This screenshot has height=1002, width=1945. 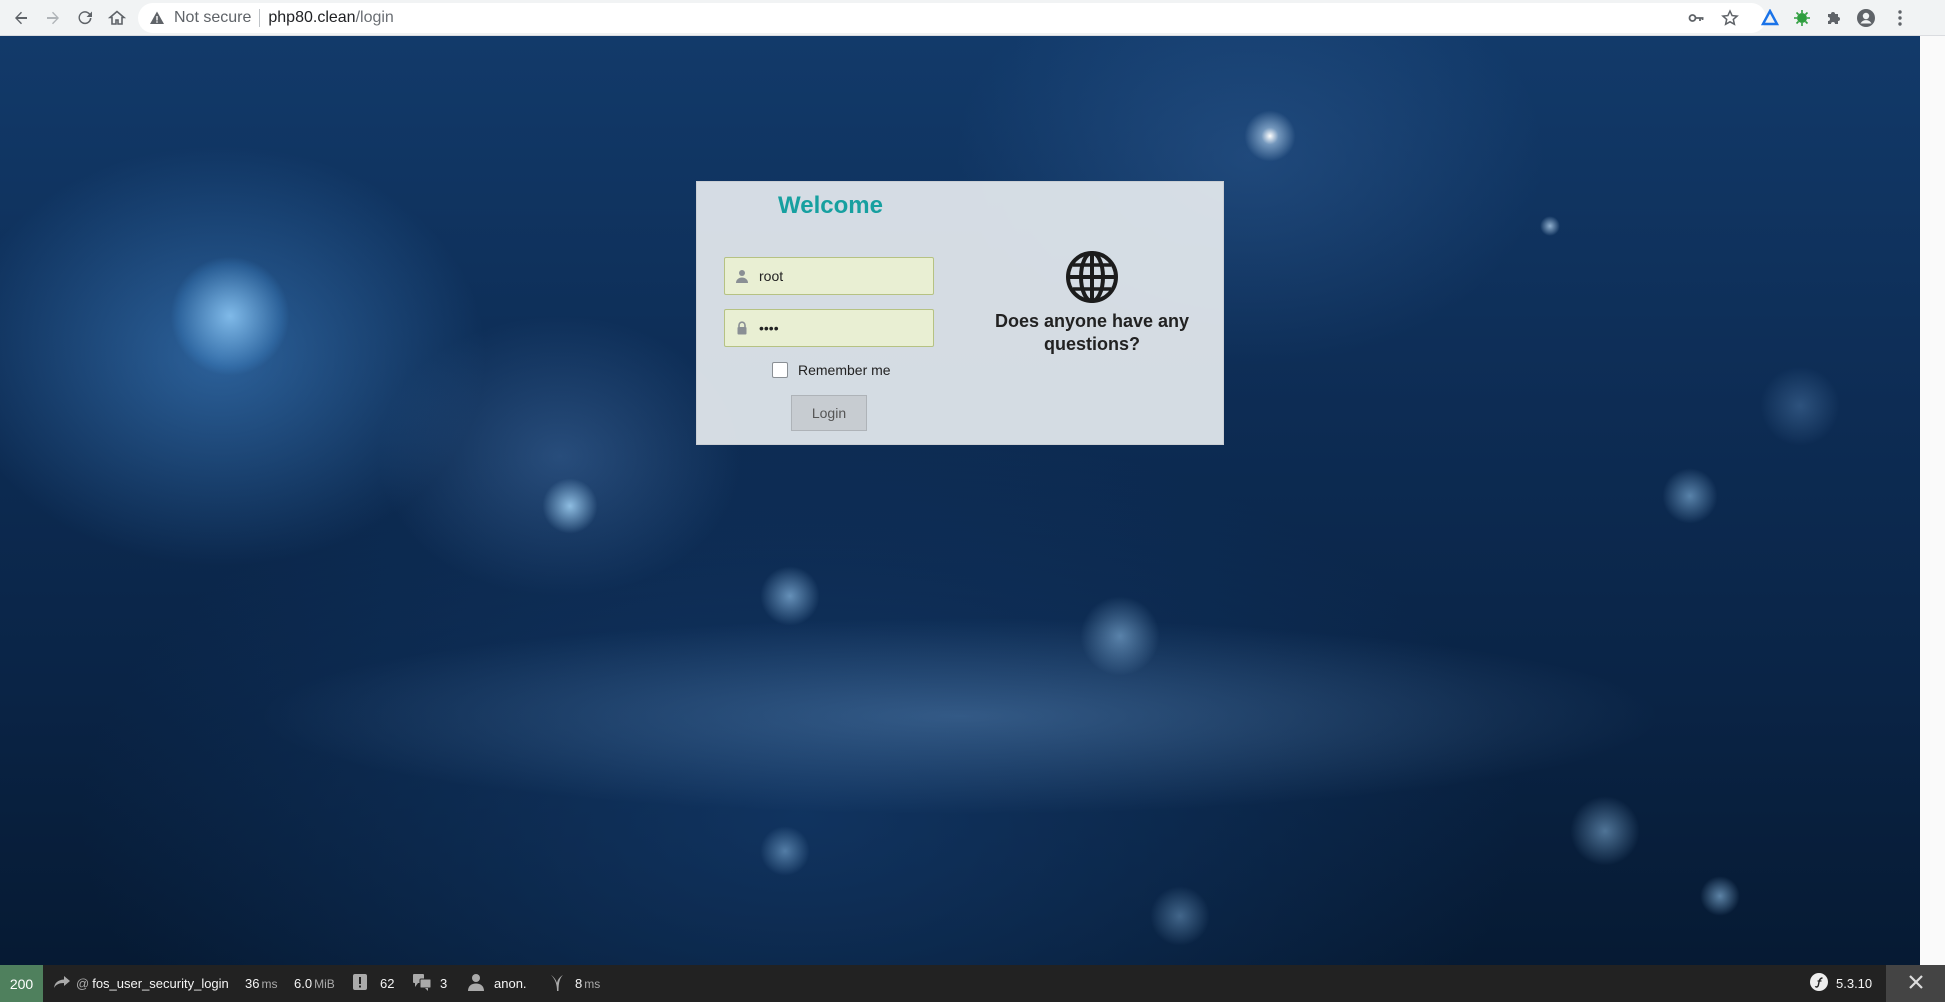 I want to click on remember-me-checkbox, so click(x=780, y=370).